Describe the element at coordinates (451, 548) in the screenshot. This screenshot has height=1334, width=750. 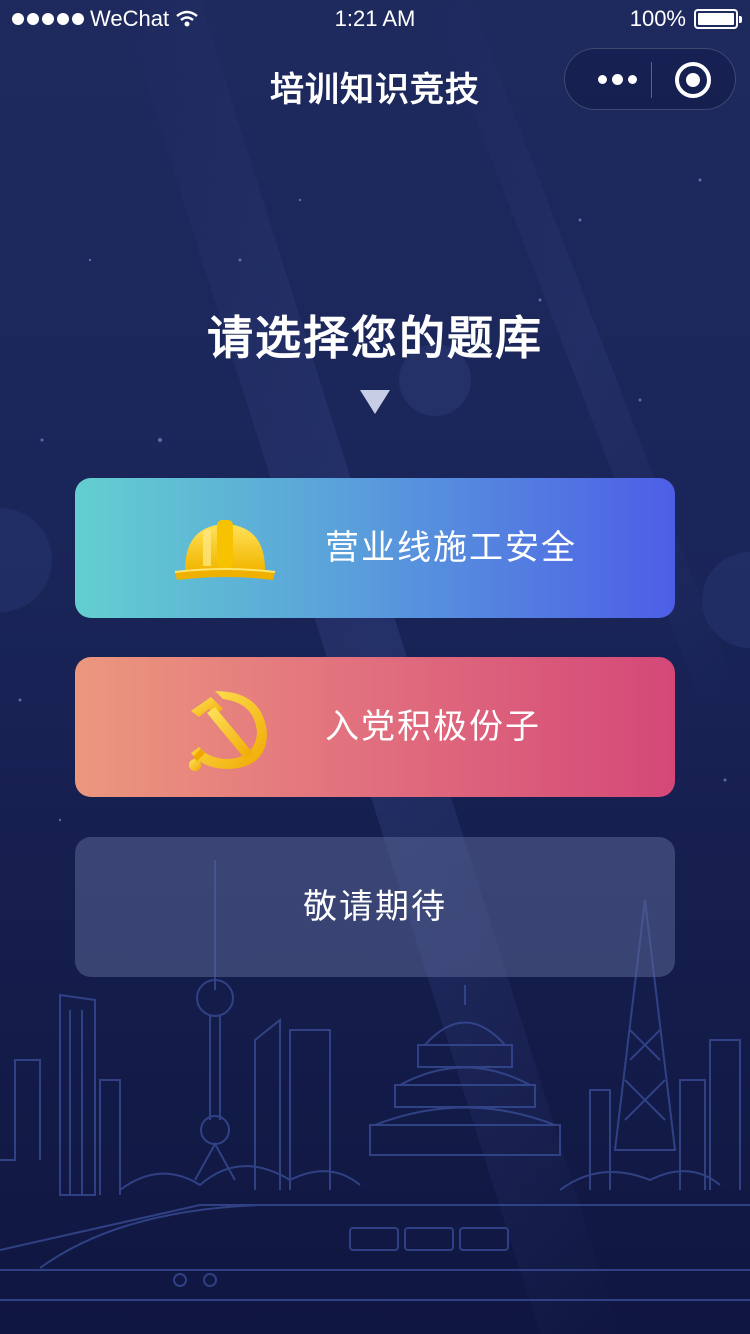
I see `option-label: 营业线施工安全` at that location.